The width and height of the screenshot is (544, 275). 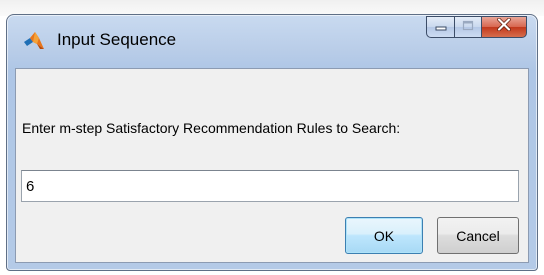 I want to click on matlab-icon, so click(x=34, y=40).